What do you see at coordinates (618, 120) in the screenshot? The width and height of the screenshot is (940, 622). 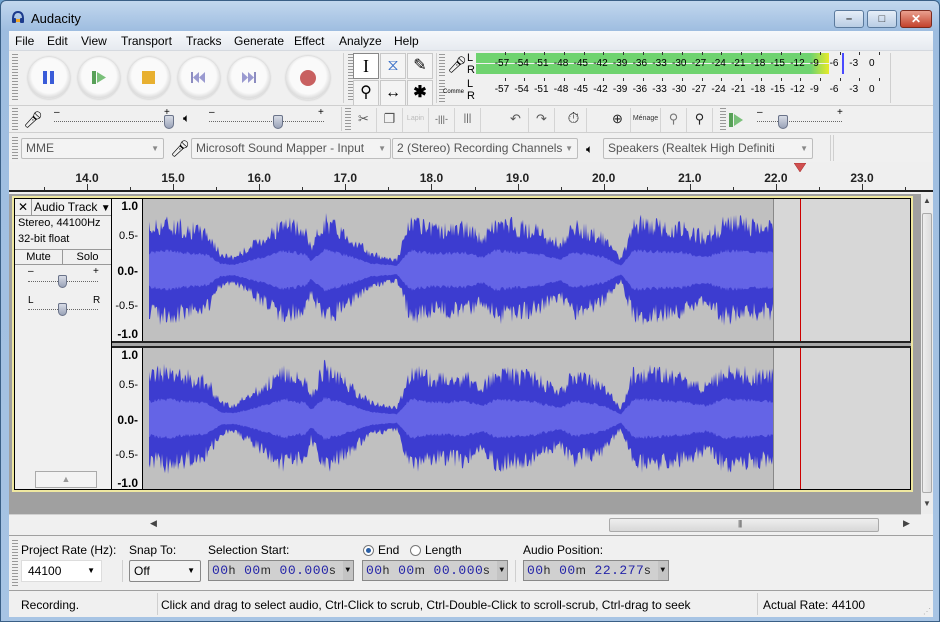 I see `zoom-in-button: ⊕` at bounding box center [618, 120].